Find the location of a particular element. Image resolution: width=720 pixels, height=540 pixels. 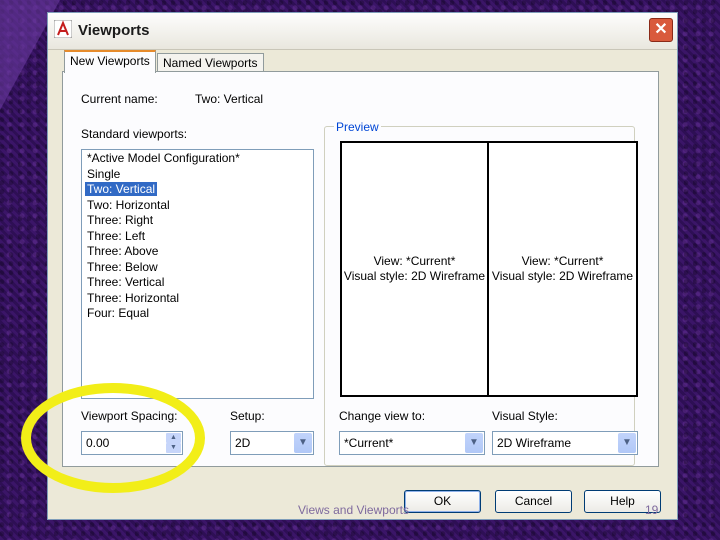

list-item: Three: Vertical is located at coordinates (199, 283).